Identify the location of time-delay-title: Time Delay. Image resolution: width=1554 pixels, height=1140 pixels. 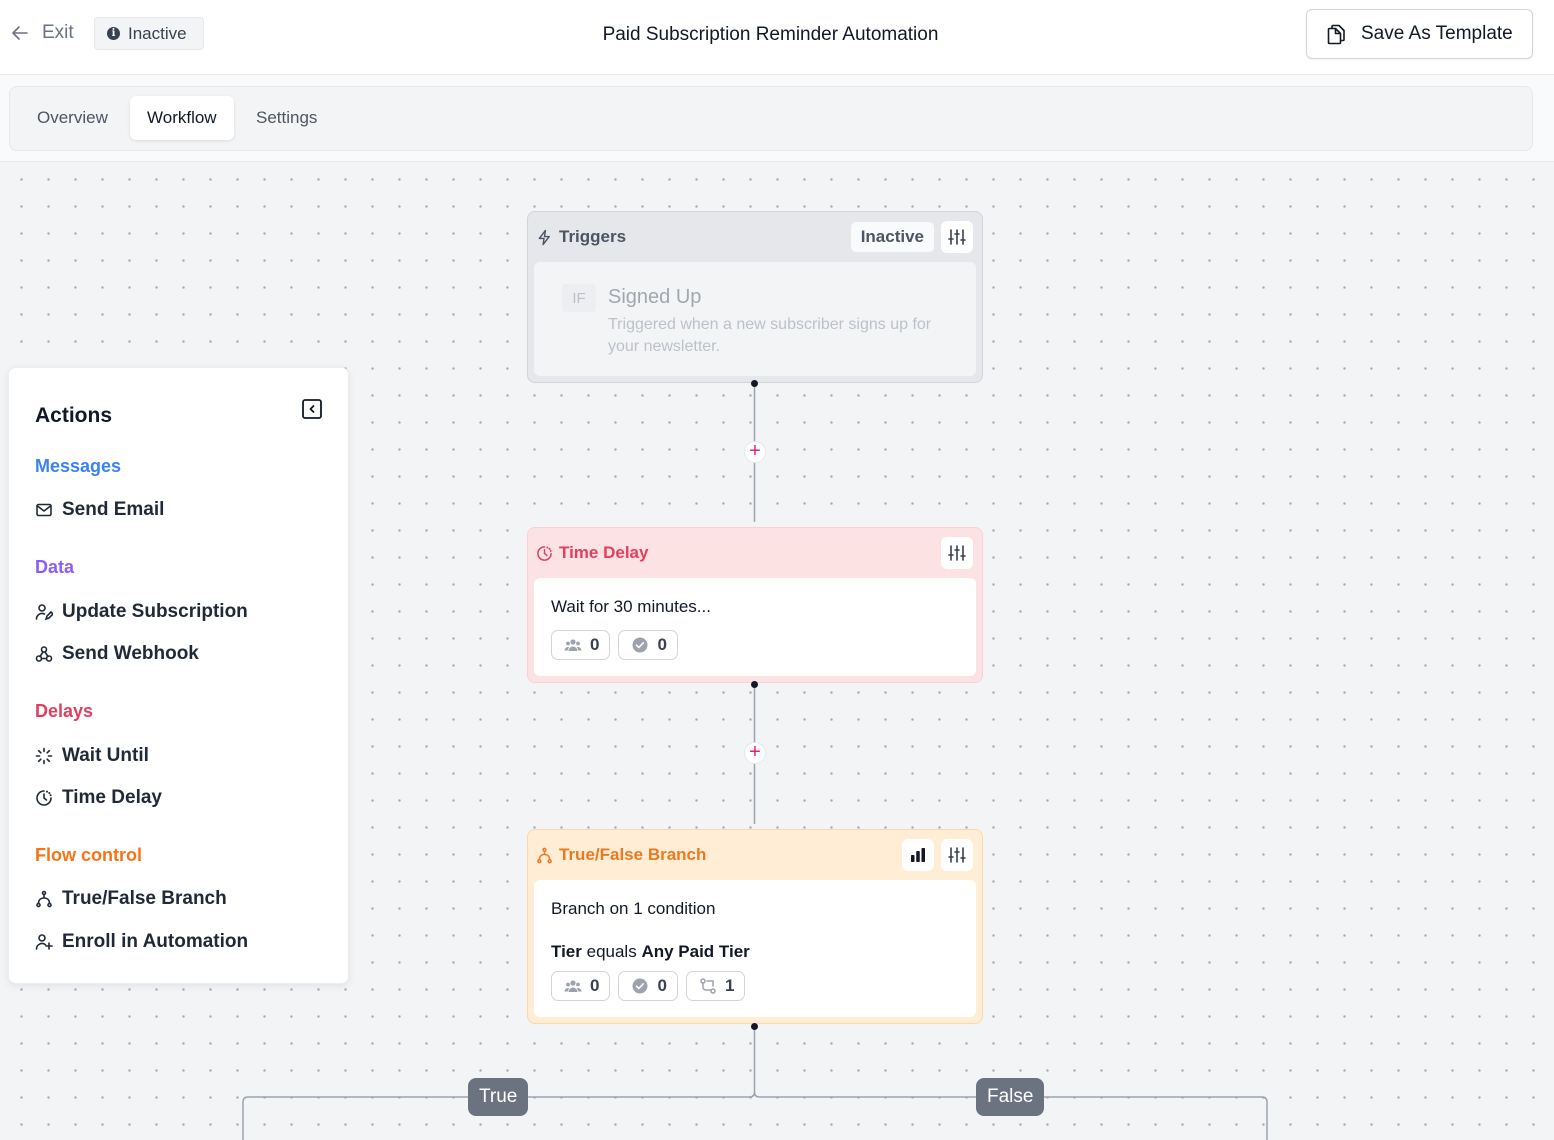
(604, 552).